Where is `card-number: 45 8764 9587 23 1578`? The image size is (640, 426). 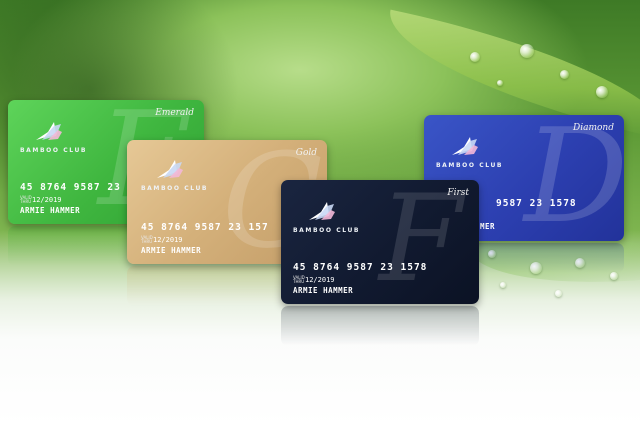
card-number: 45 8764 9587 23 1578 is located at coordinates (360, 267).